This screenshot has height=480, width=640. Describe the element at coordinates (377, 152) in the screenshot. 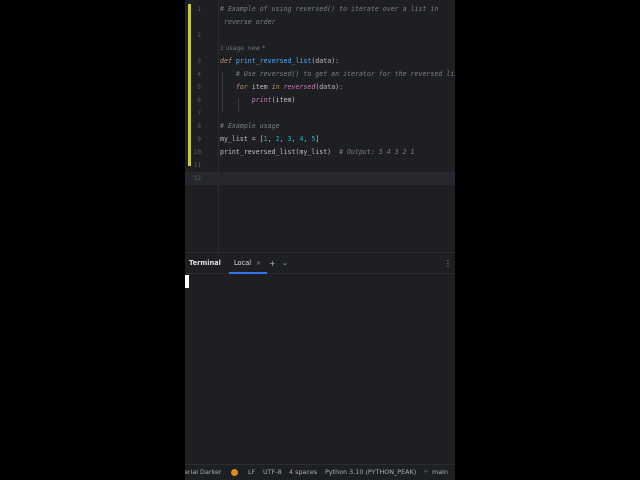

I see `code-token: # Output: 5 4 3 2 1` at that location.